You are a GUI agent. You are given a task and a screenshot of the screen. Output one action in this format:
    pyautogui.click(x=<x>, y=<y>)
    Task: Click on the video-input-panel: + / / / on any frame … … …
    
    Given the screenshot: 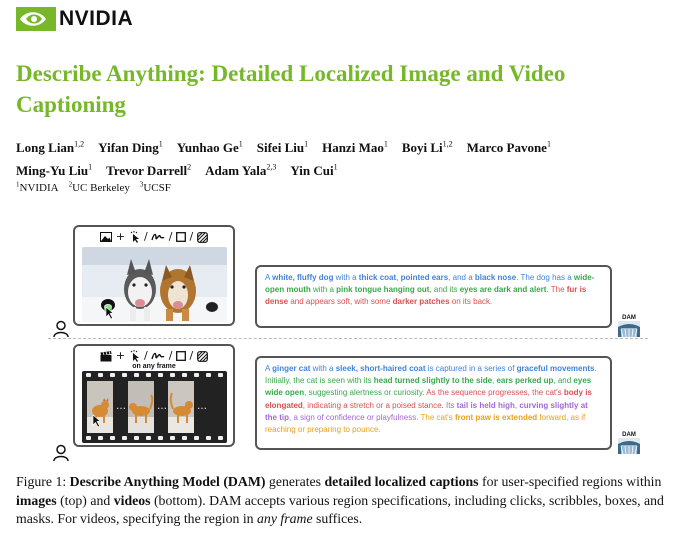 What is the action you would take?
    pyautogui.click(x=154, y=395)
    